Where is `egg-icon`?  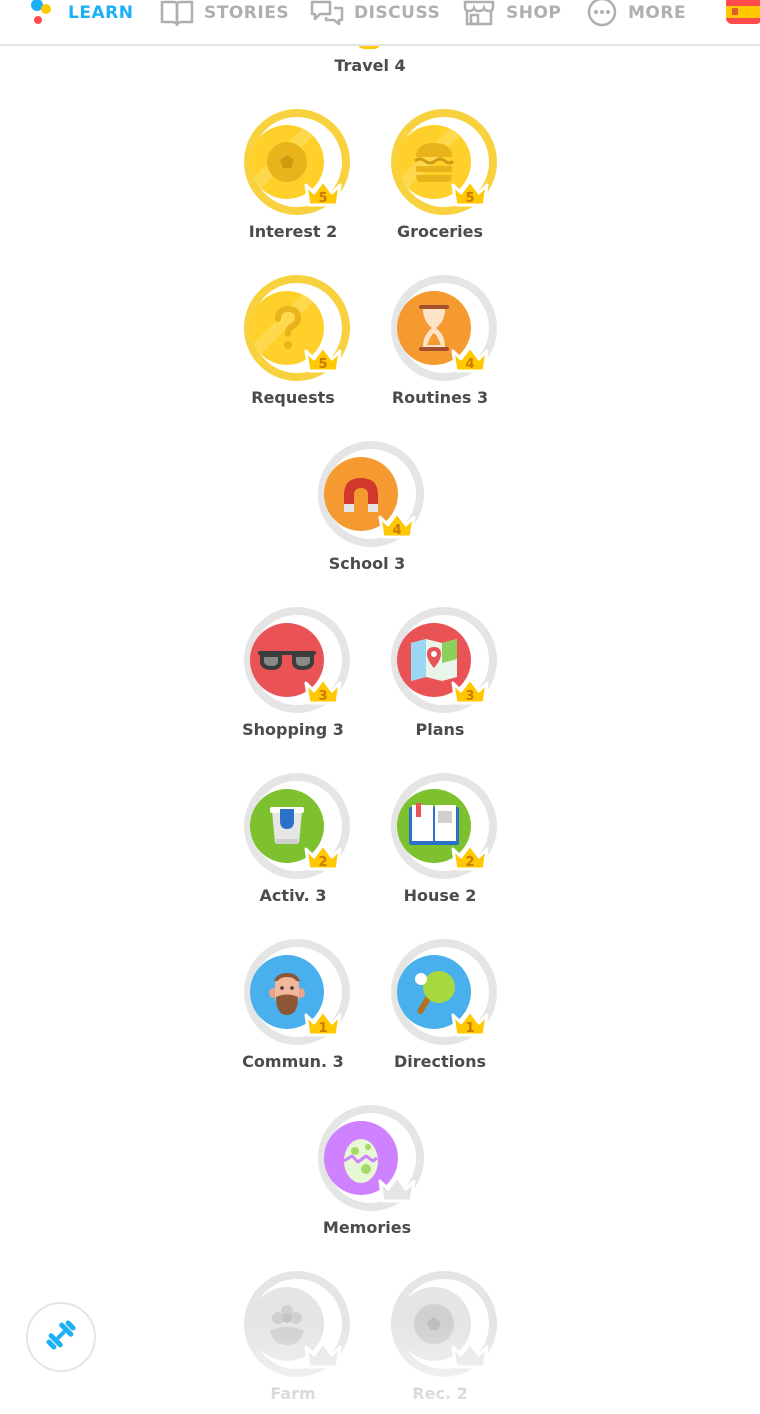
egg-icon is located at coordinates (360, 1161).